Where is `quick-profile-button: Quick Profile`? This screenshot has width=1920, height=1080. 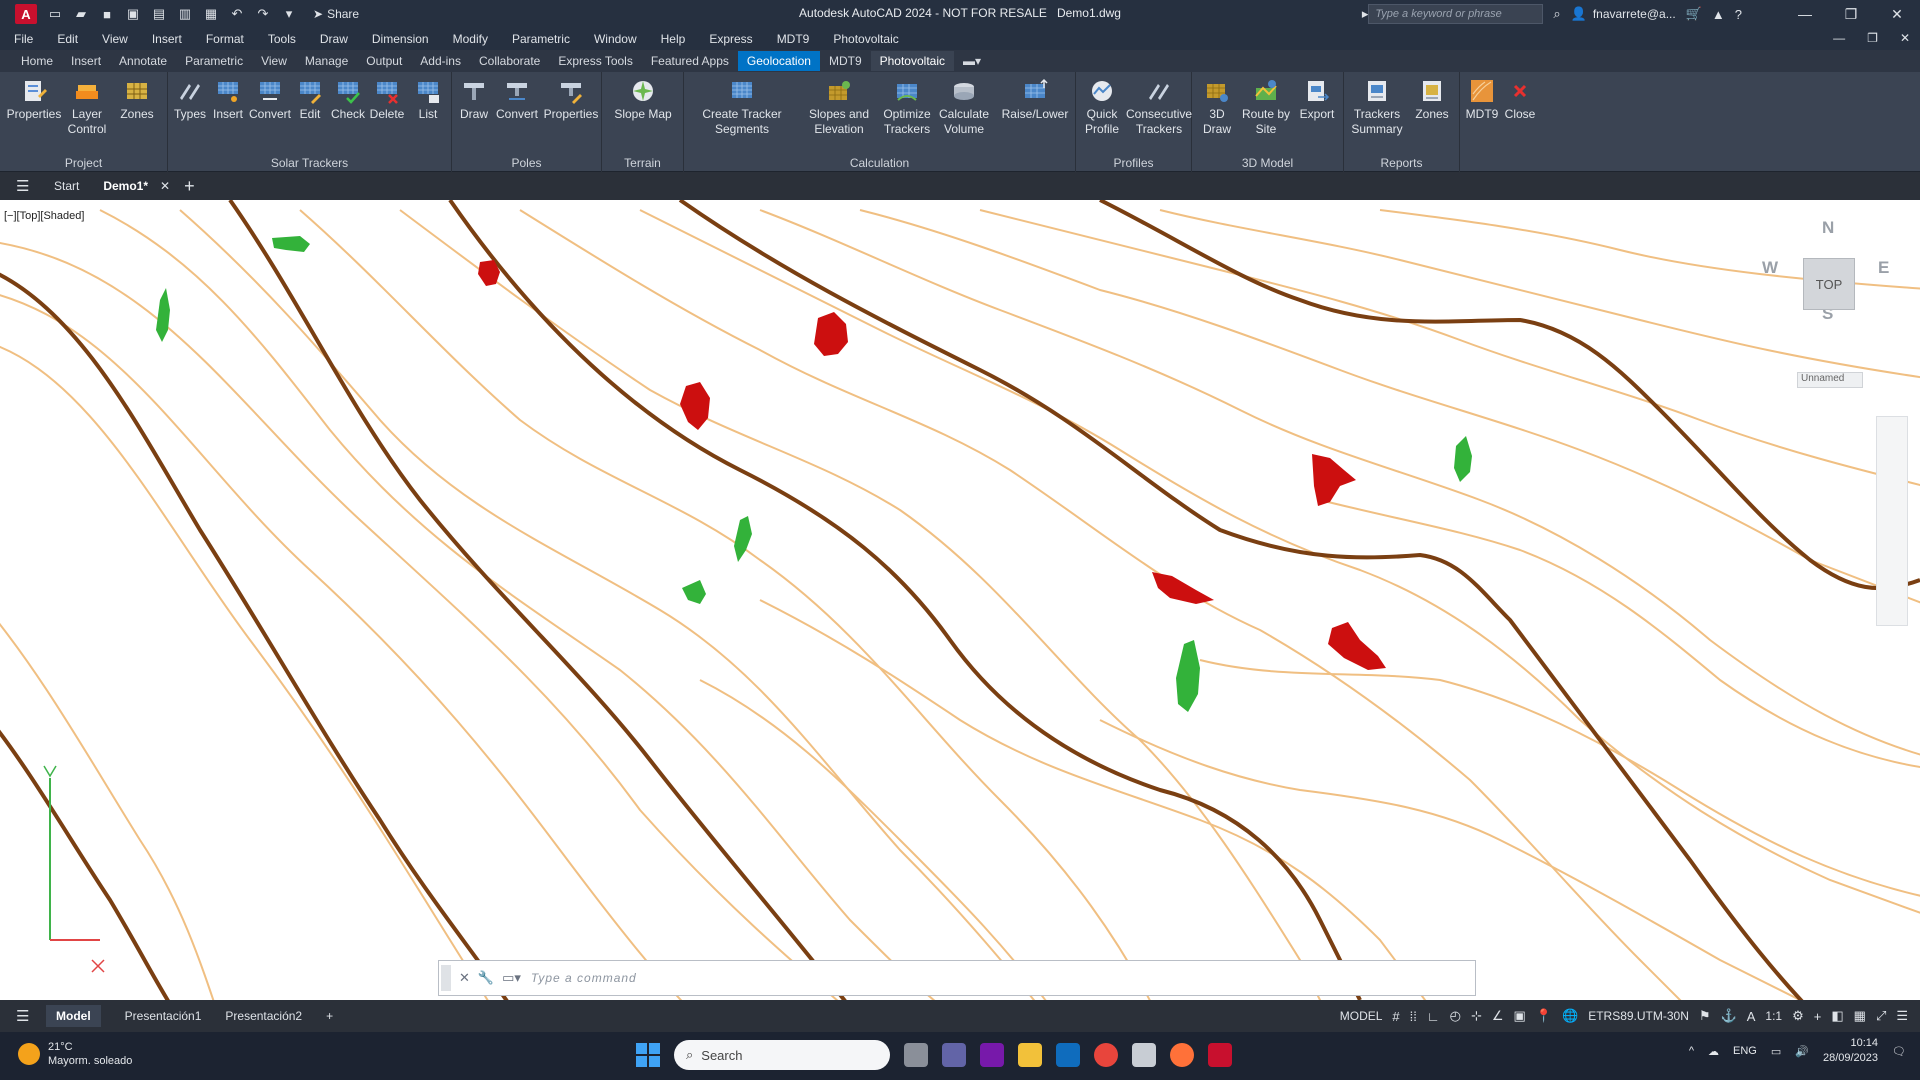
quick-profile-button: Quick Profile is located at coordinates (1102, 107).